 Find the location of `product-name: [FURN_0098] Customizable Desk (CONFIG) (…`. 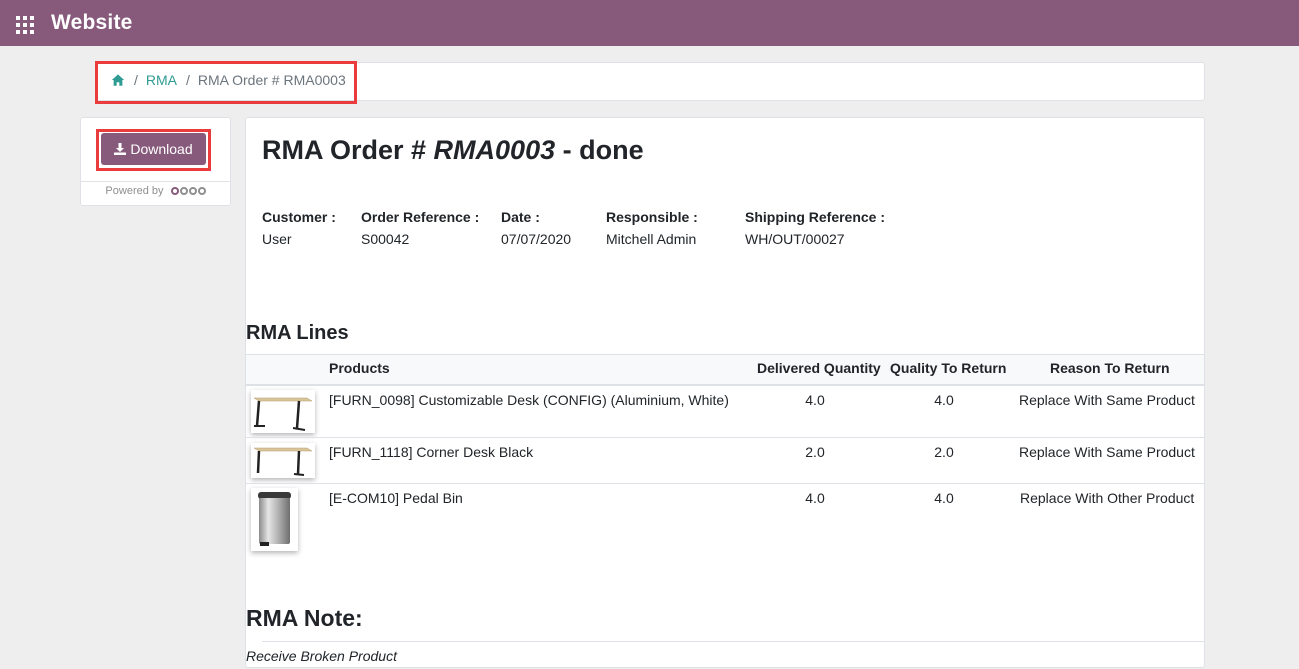

product-name: [FURN_0098] Customizable Desk (CONFIG) (… is located at coordinates (529, 400).